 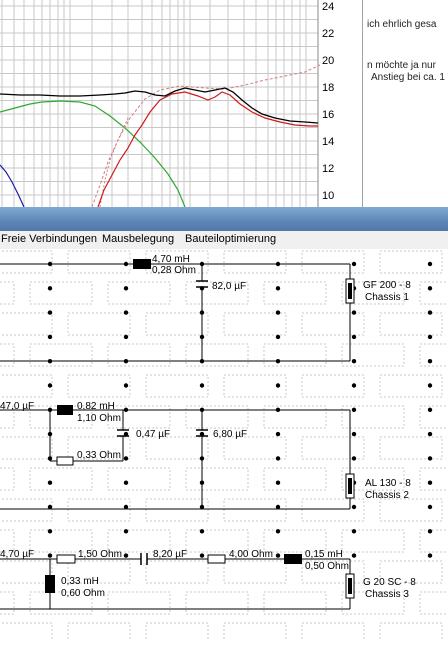 I want to click on capacitor-2b-label: 6,80 µF, so click(x=230, y=434).